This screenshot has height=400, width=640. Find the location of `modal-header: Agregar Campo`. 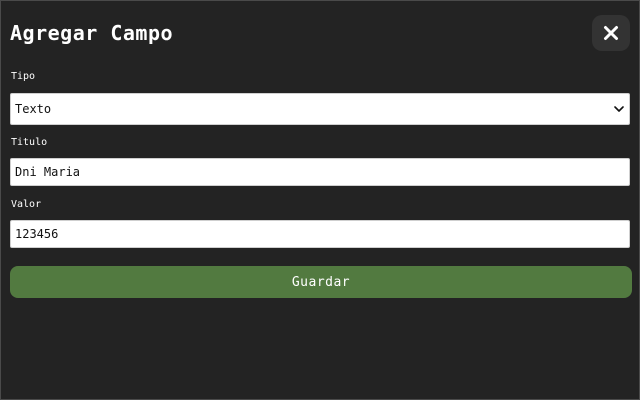

modal-header: Agregar Campo is located at coordinates (320, 35).